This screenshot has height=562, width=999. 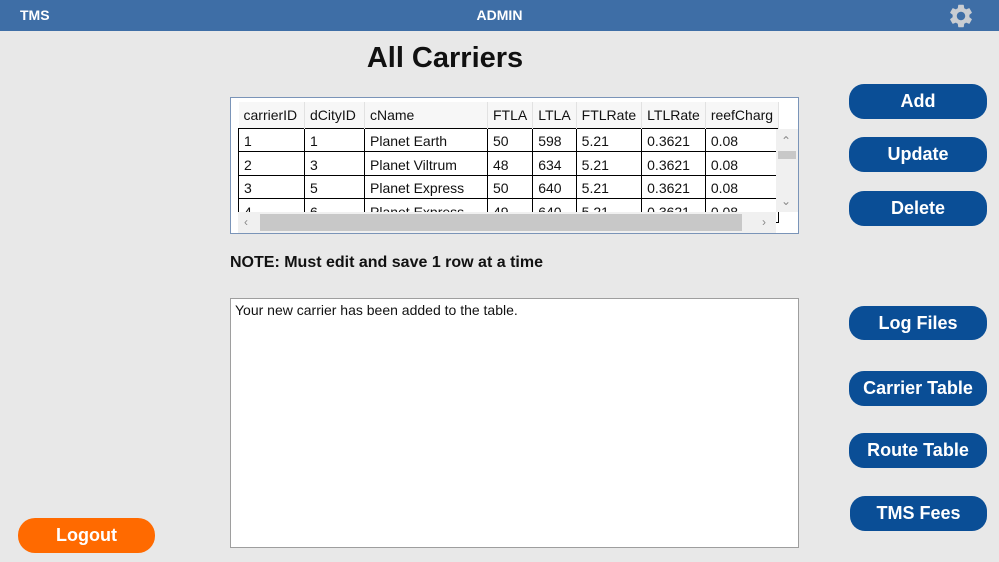 What do you see at coordinates (554, 187) in the screenshot?
I see `table-cell: 640` at bounding box center [554, 187].